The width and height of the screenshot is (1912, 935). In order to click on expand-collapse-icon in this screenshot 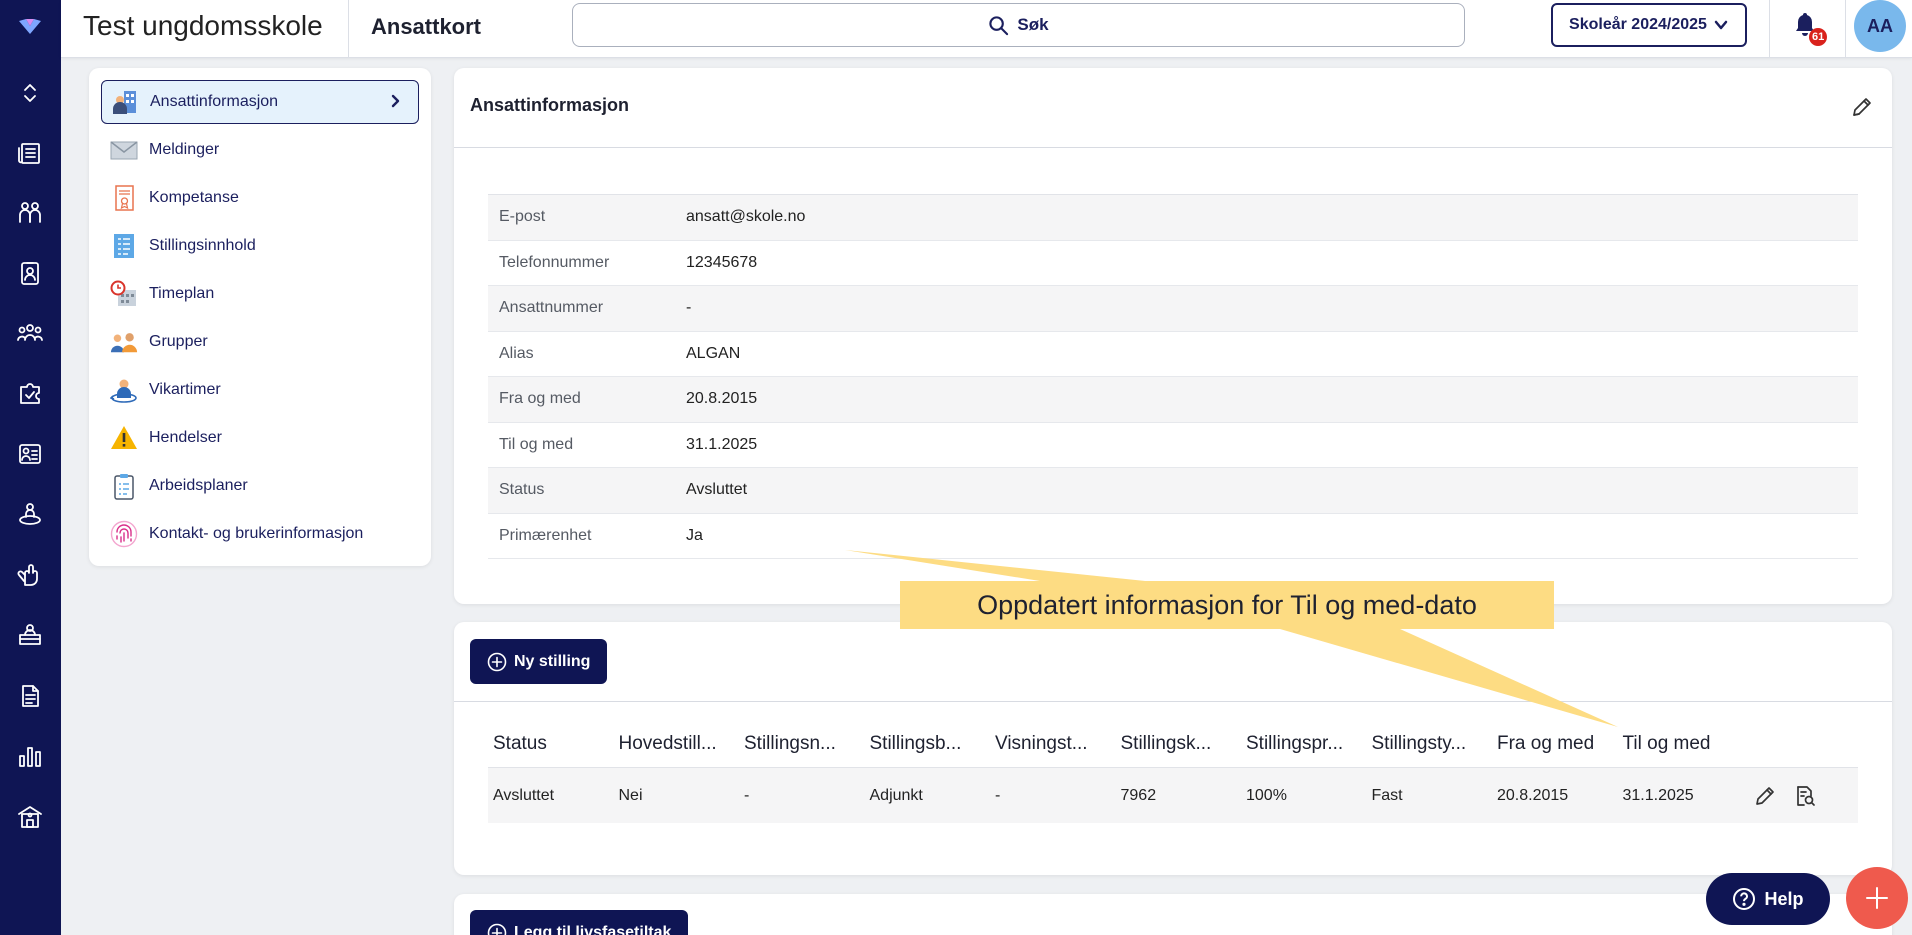, I will do `click(30, 93)`.